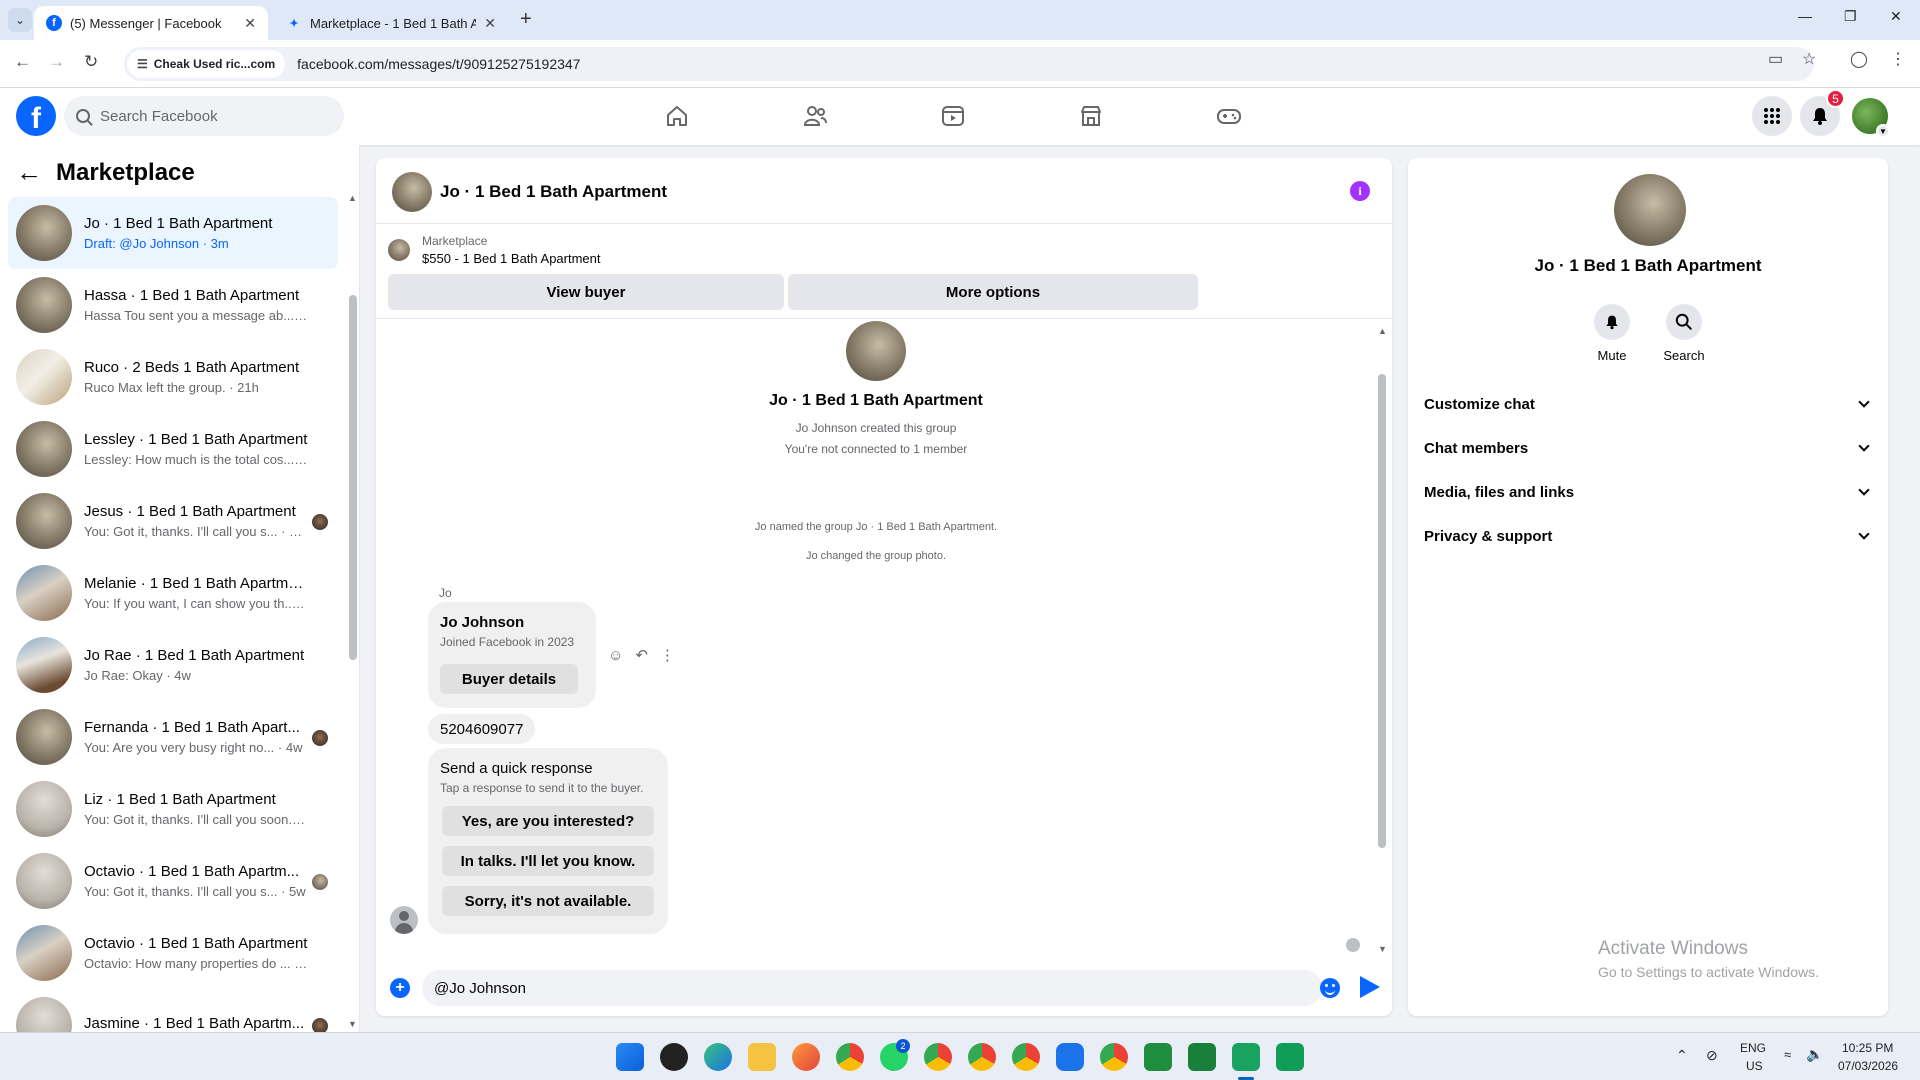 This screenshot has width=1920, height=1080. Describe the element at coordinates (1648, 448) in the screenshot. I see `section-chat-members: Chat members` at that location.